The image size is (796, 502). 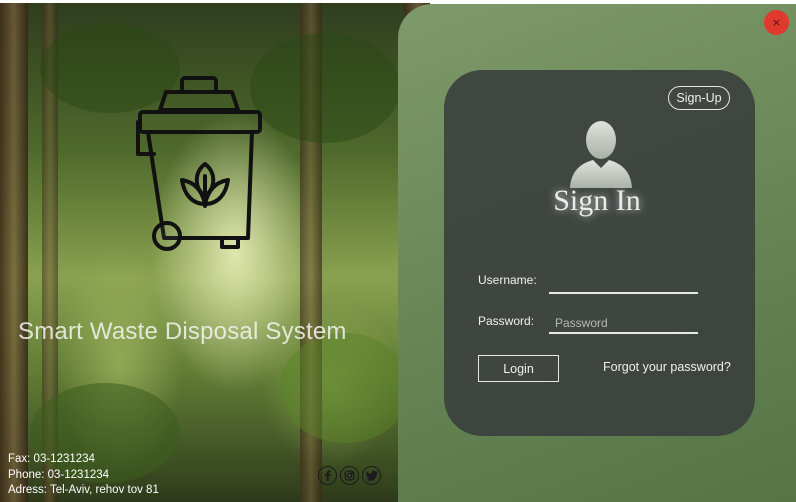 I want to click on password-label: Password:, so click(x=506, y=321).